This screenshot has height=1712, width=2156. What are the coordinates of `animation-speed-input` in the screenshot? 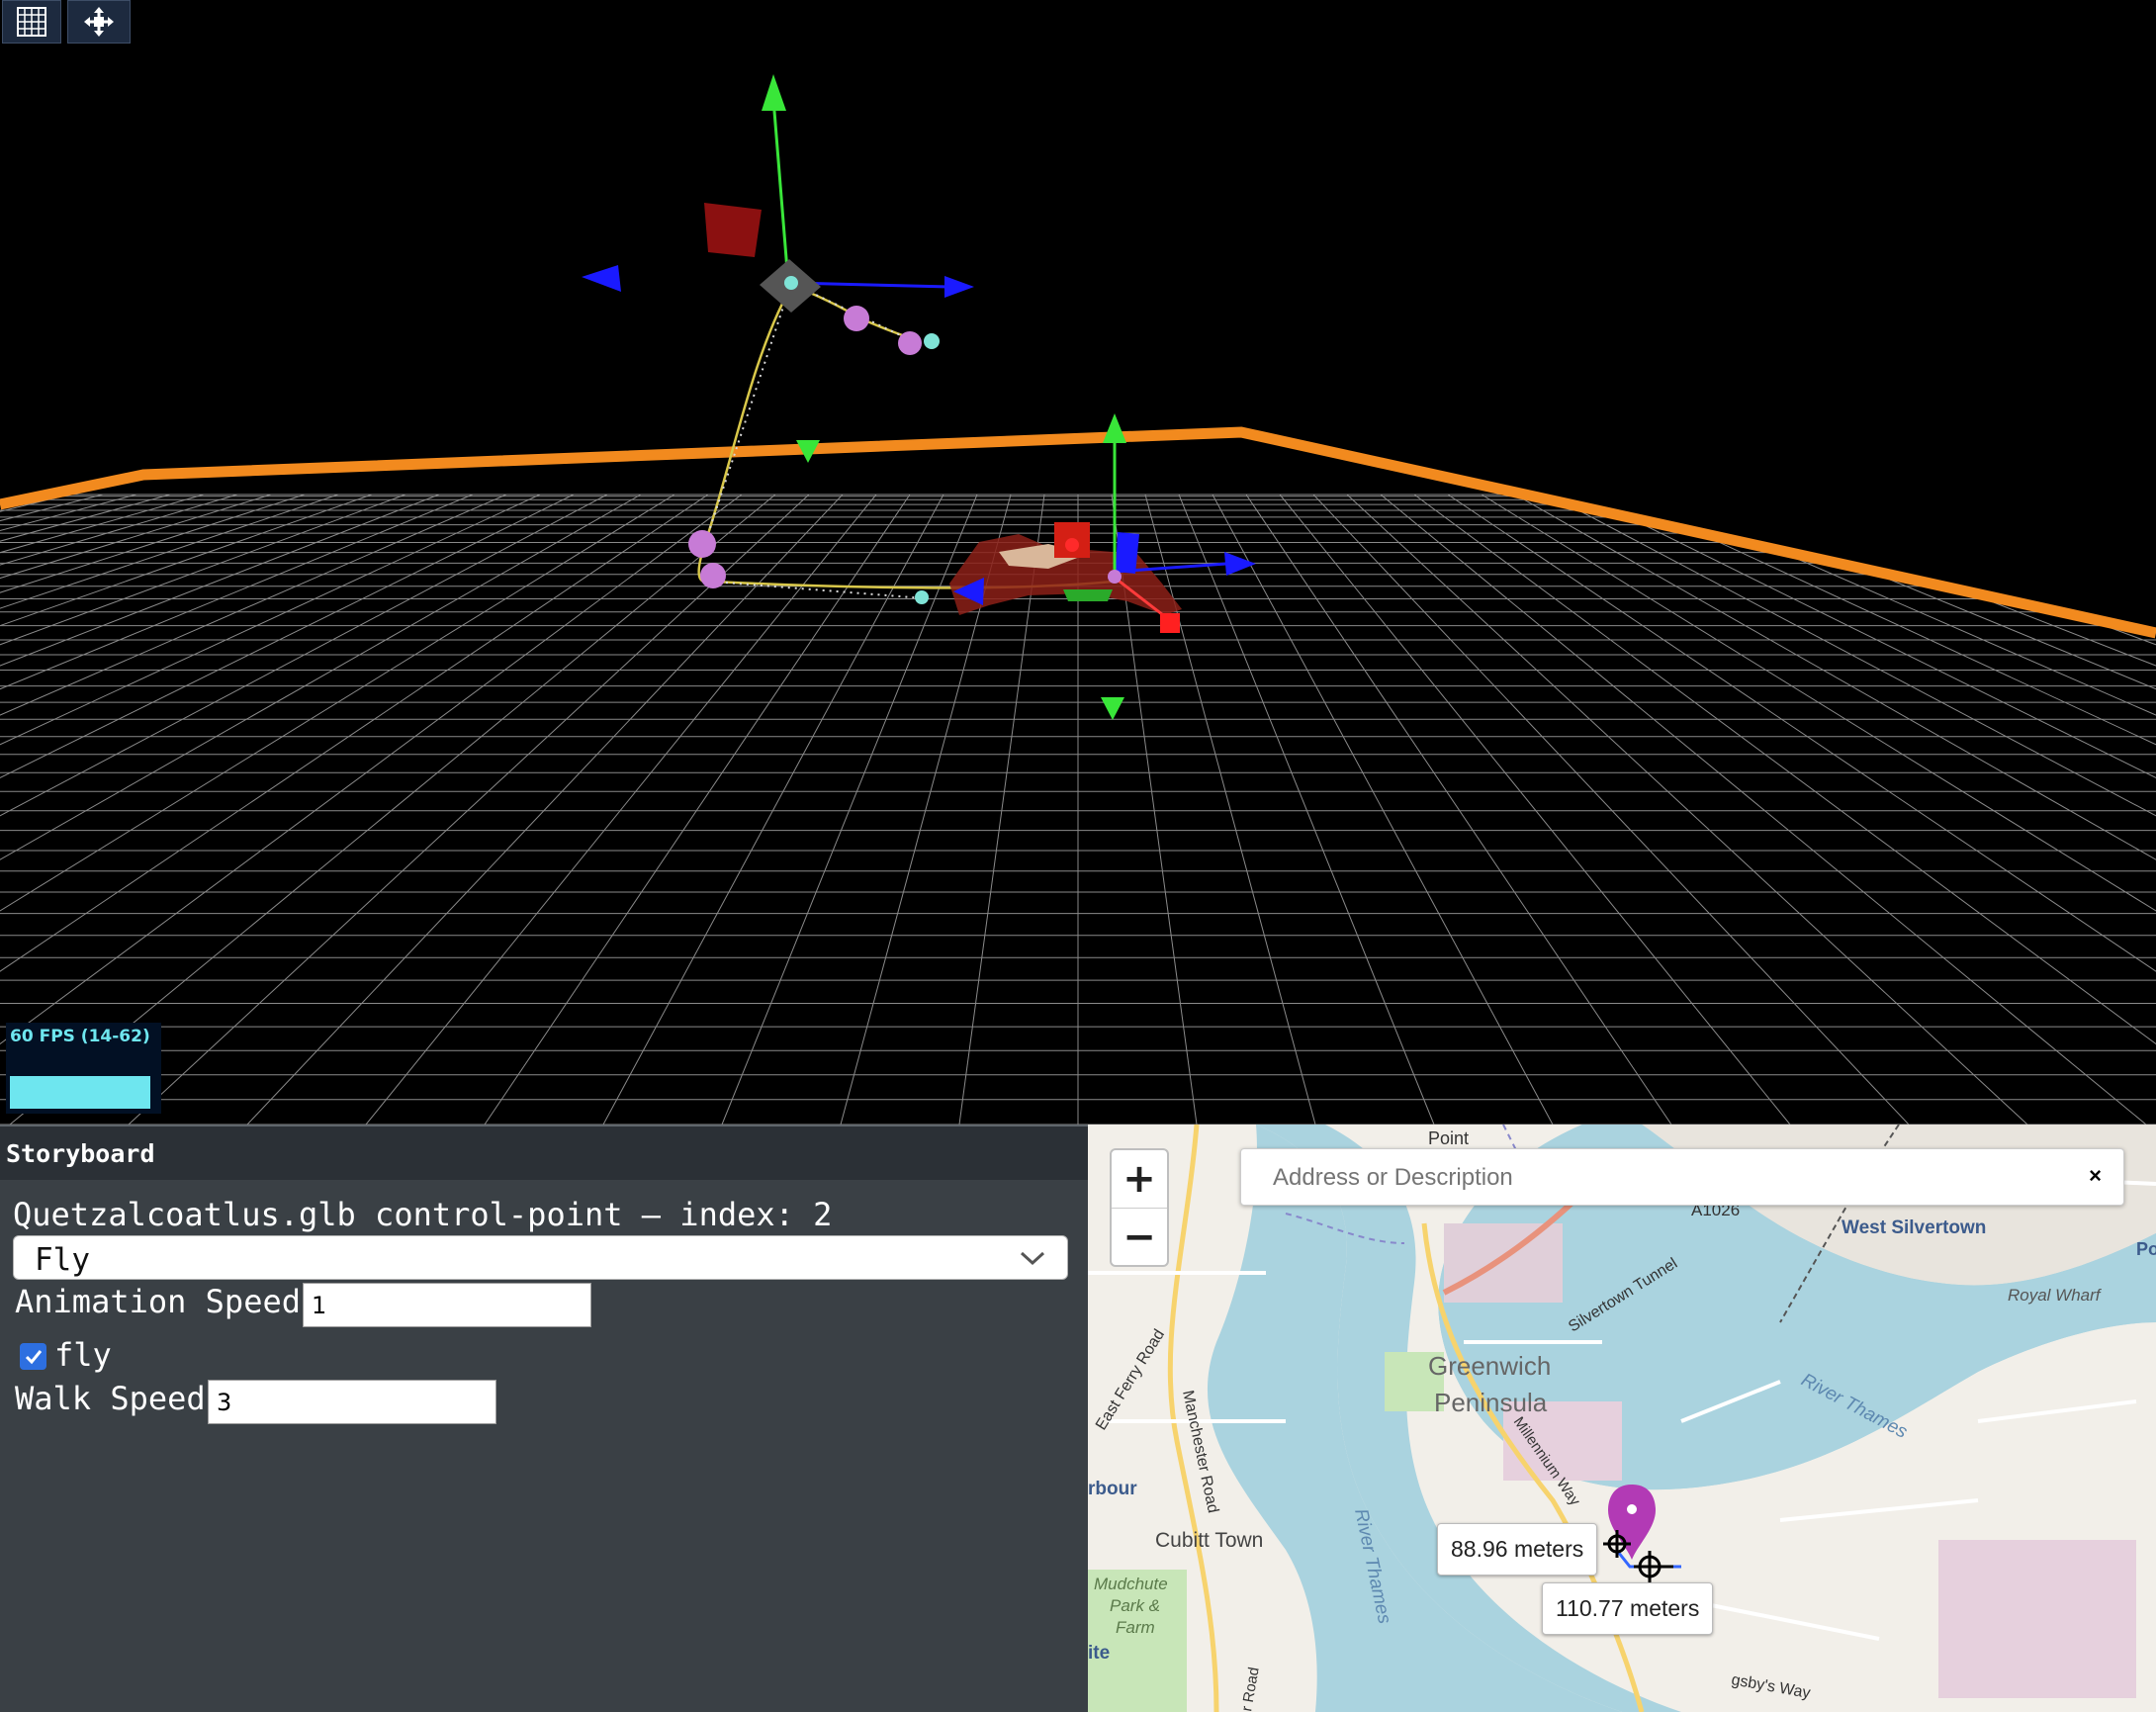 It's located at (447, 1305).